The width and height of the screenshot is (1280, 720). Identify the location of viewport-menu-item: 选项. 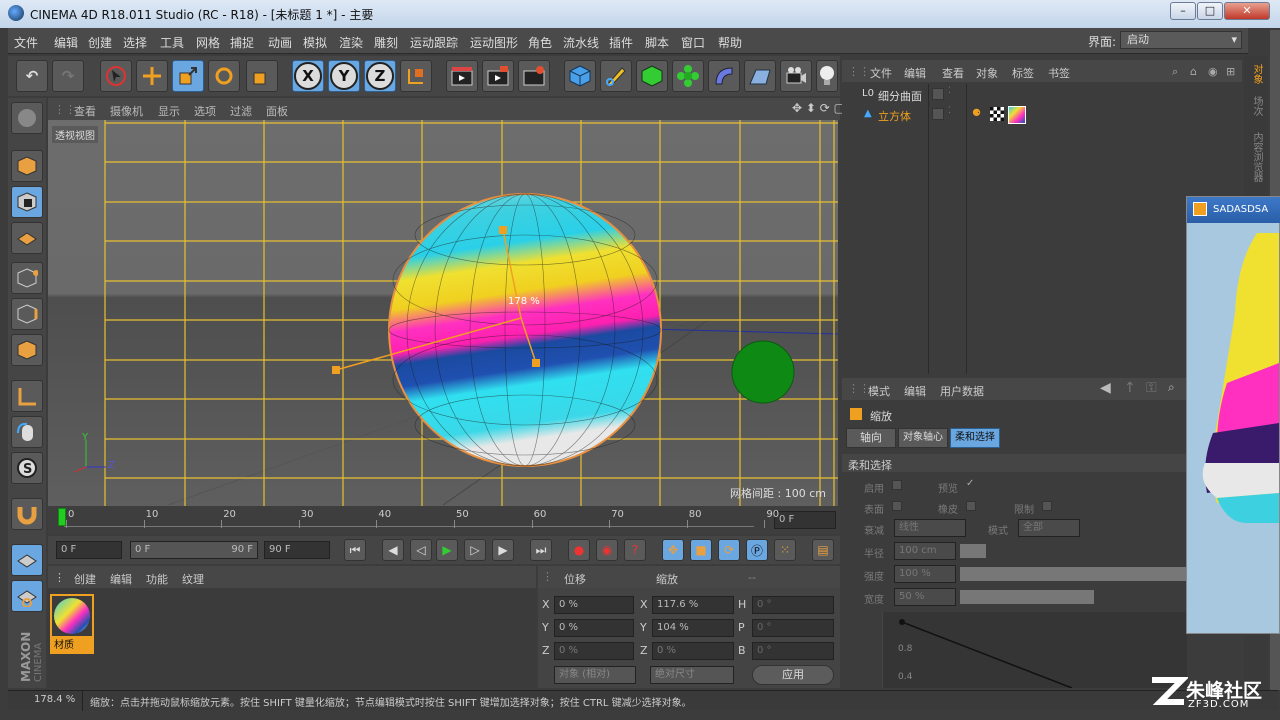
(205, 111).